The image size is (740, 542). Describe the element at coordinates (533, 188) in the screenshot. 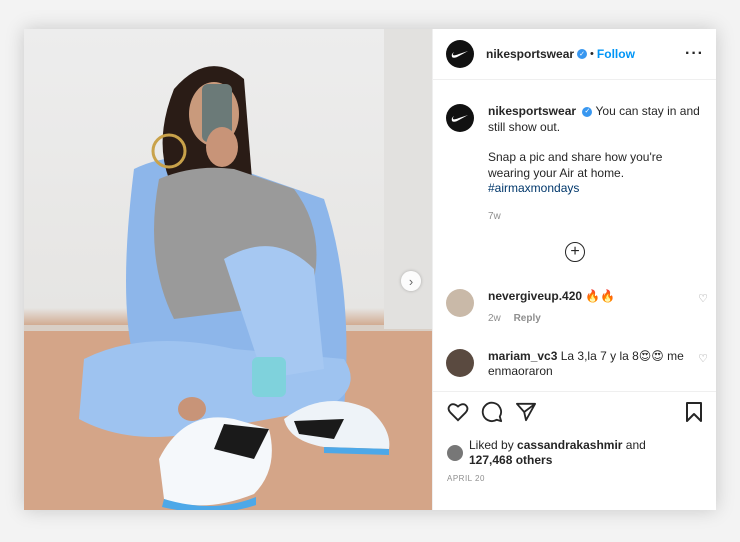

I see `caption-hashtag: #airmaxmondays` at that location.